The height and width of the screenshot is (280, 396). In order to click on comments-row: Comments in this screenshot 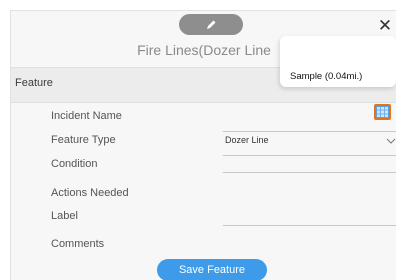, I will do `click(203, 248)`.